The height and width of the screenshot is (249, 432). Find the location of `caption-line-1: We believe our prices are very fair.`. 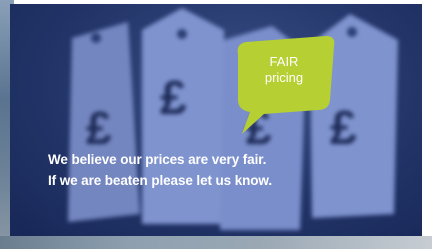

caption-line-1: We believe our prices are very fair. is located at coordinates (157, 159).